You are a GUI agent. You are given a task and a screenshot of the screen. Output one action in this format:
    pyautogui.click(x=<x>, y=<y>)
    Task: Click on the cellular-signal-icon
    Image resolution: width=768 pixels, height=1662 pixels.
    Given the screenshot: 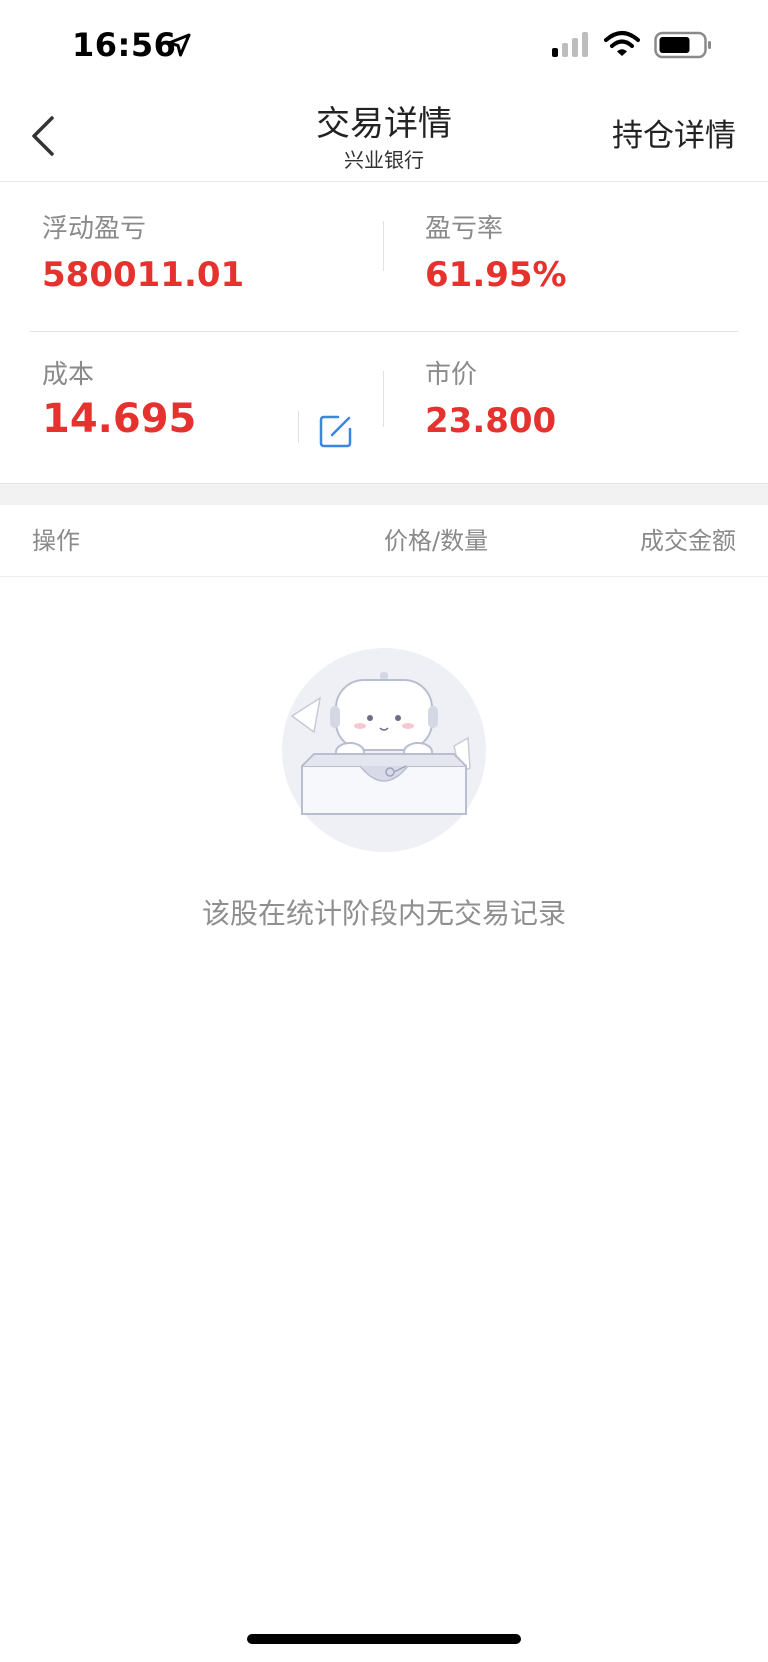 What is the action you would take?
    pyautogui.click(x=570, y=44)
    